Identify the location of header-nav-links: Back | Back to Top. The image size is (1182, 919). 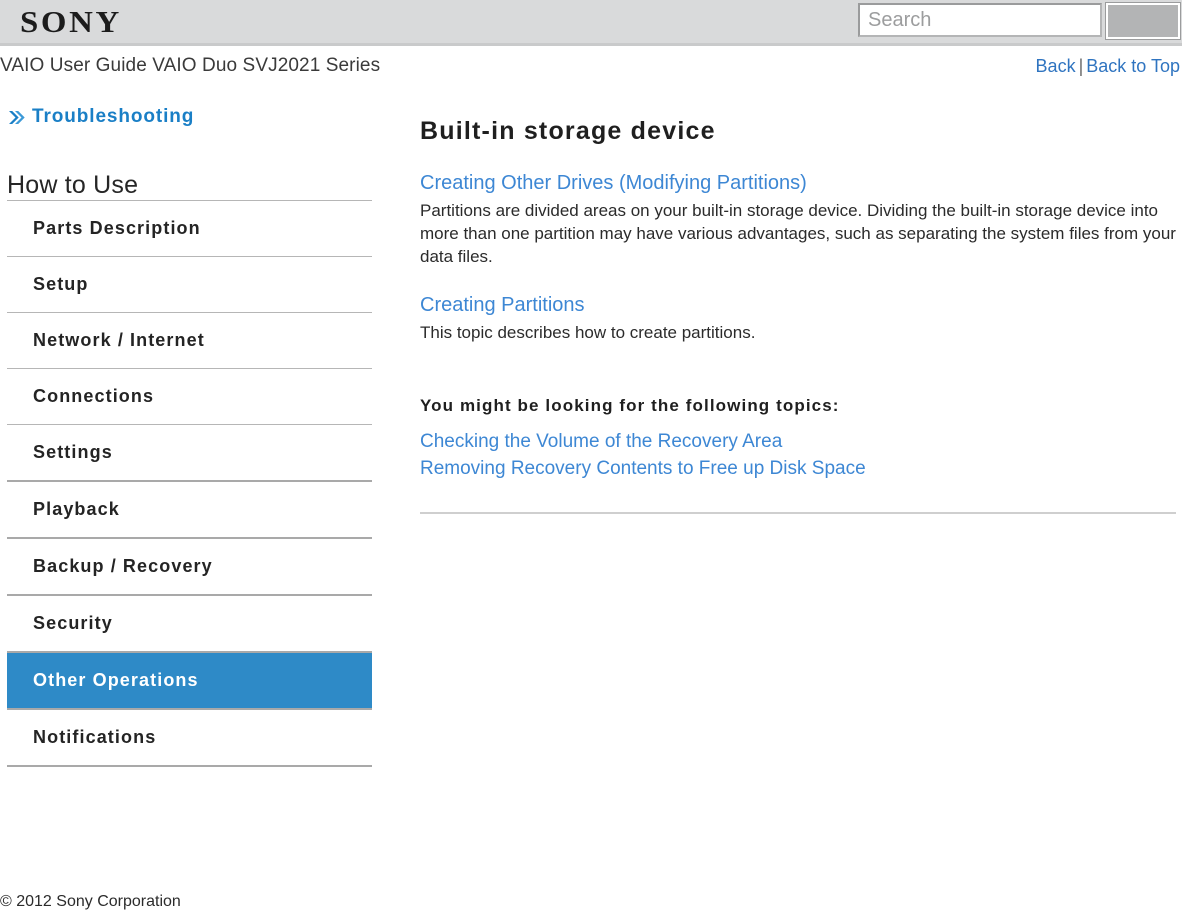
(1108, 66).